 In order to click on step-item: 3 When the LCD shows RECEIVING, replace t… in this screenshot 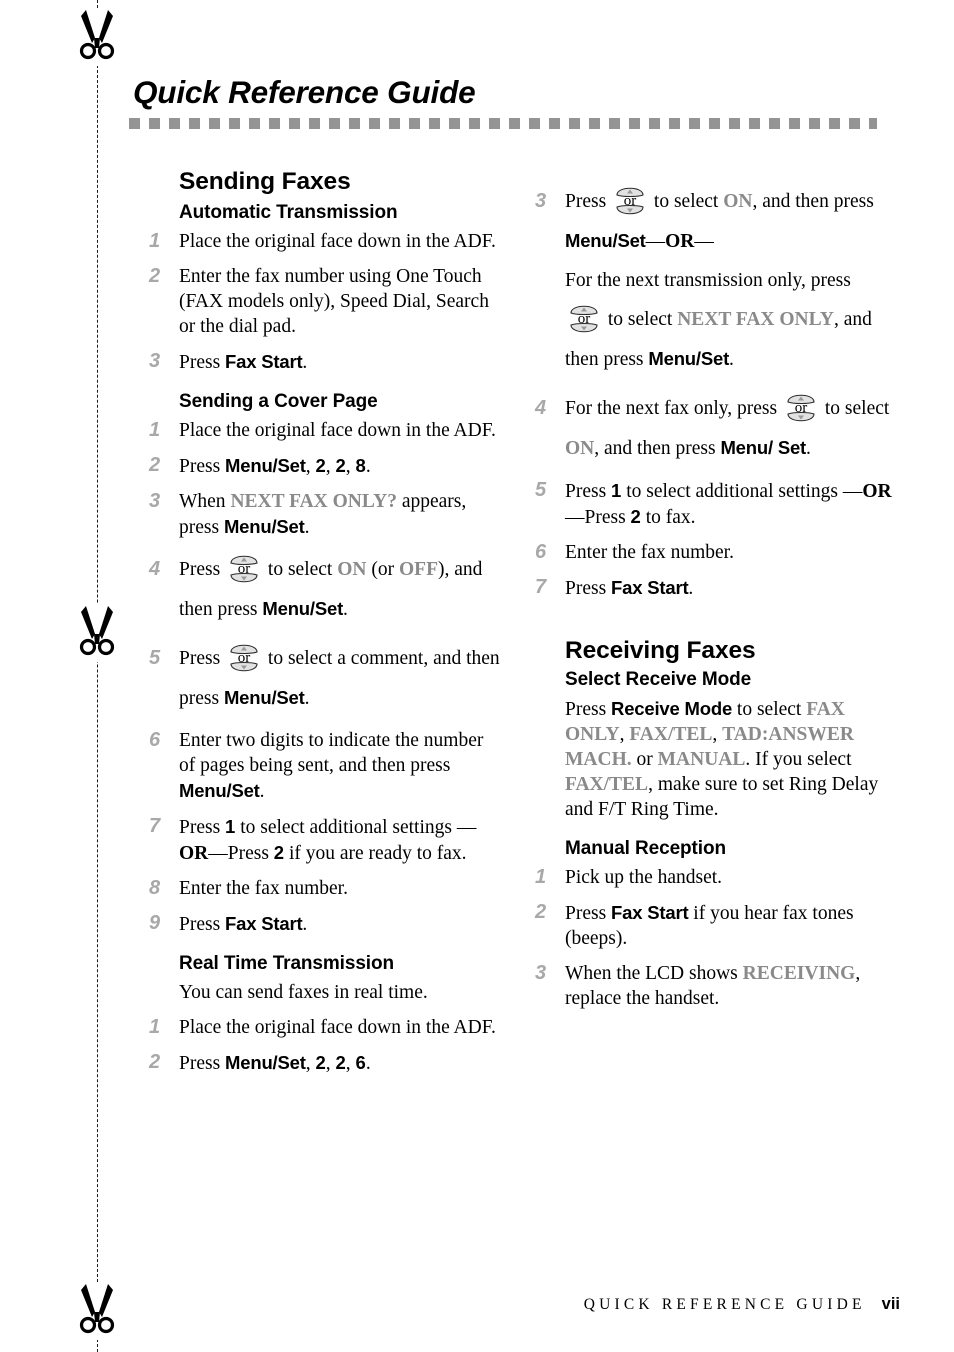, I will do `click(712, 986)`.